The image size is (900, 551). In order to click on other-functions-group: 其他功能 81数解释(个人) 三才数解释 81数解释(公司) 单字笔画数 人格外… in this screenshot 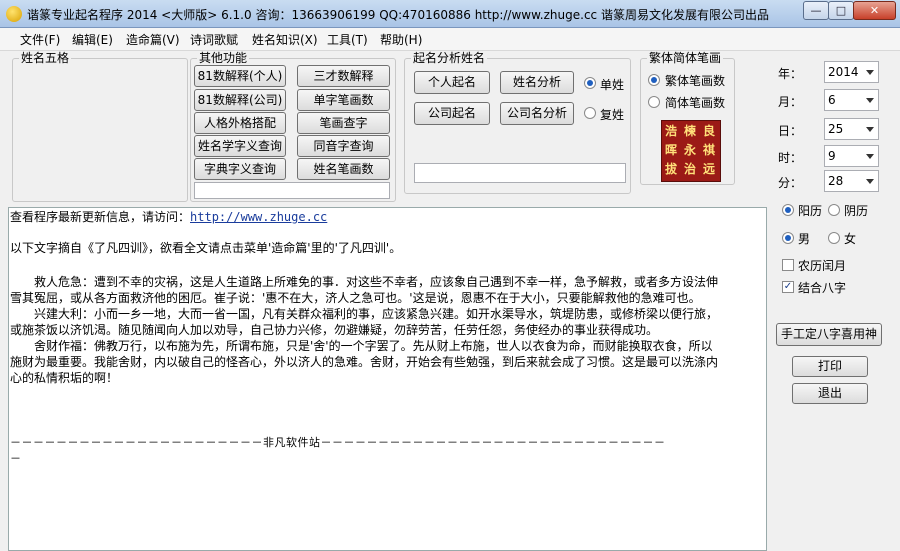, I will do `click(293, 126)`.